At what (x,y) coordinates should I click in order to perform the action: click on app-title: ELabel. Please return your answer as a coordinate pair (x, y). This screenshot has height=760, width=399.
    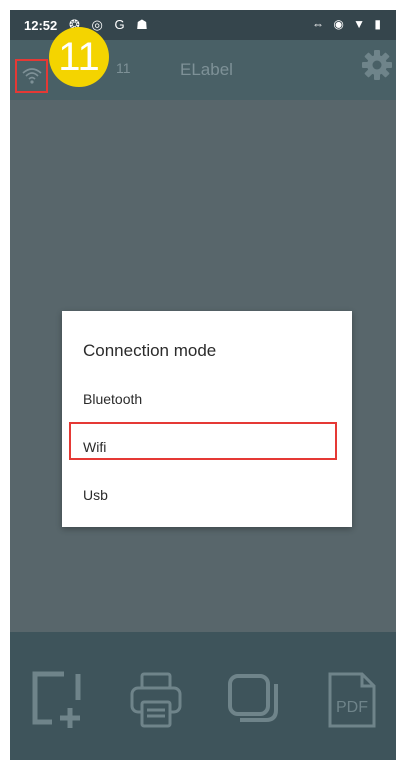
    Looking at the image, I should click on (206, 69).